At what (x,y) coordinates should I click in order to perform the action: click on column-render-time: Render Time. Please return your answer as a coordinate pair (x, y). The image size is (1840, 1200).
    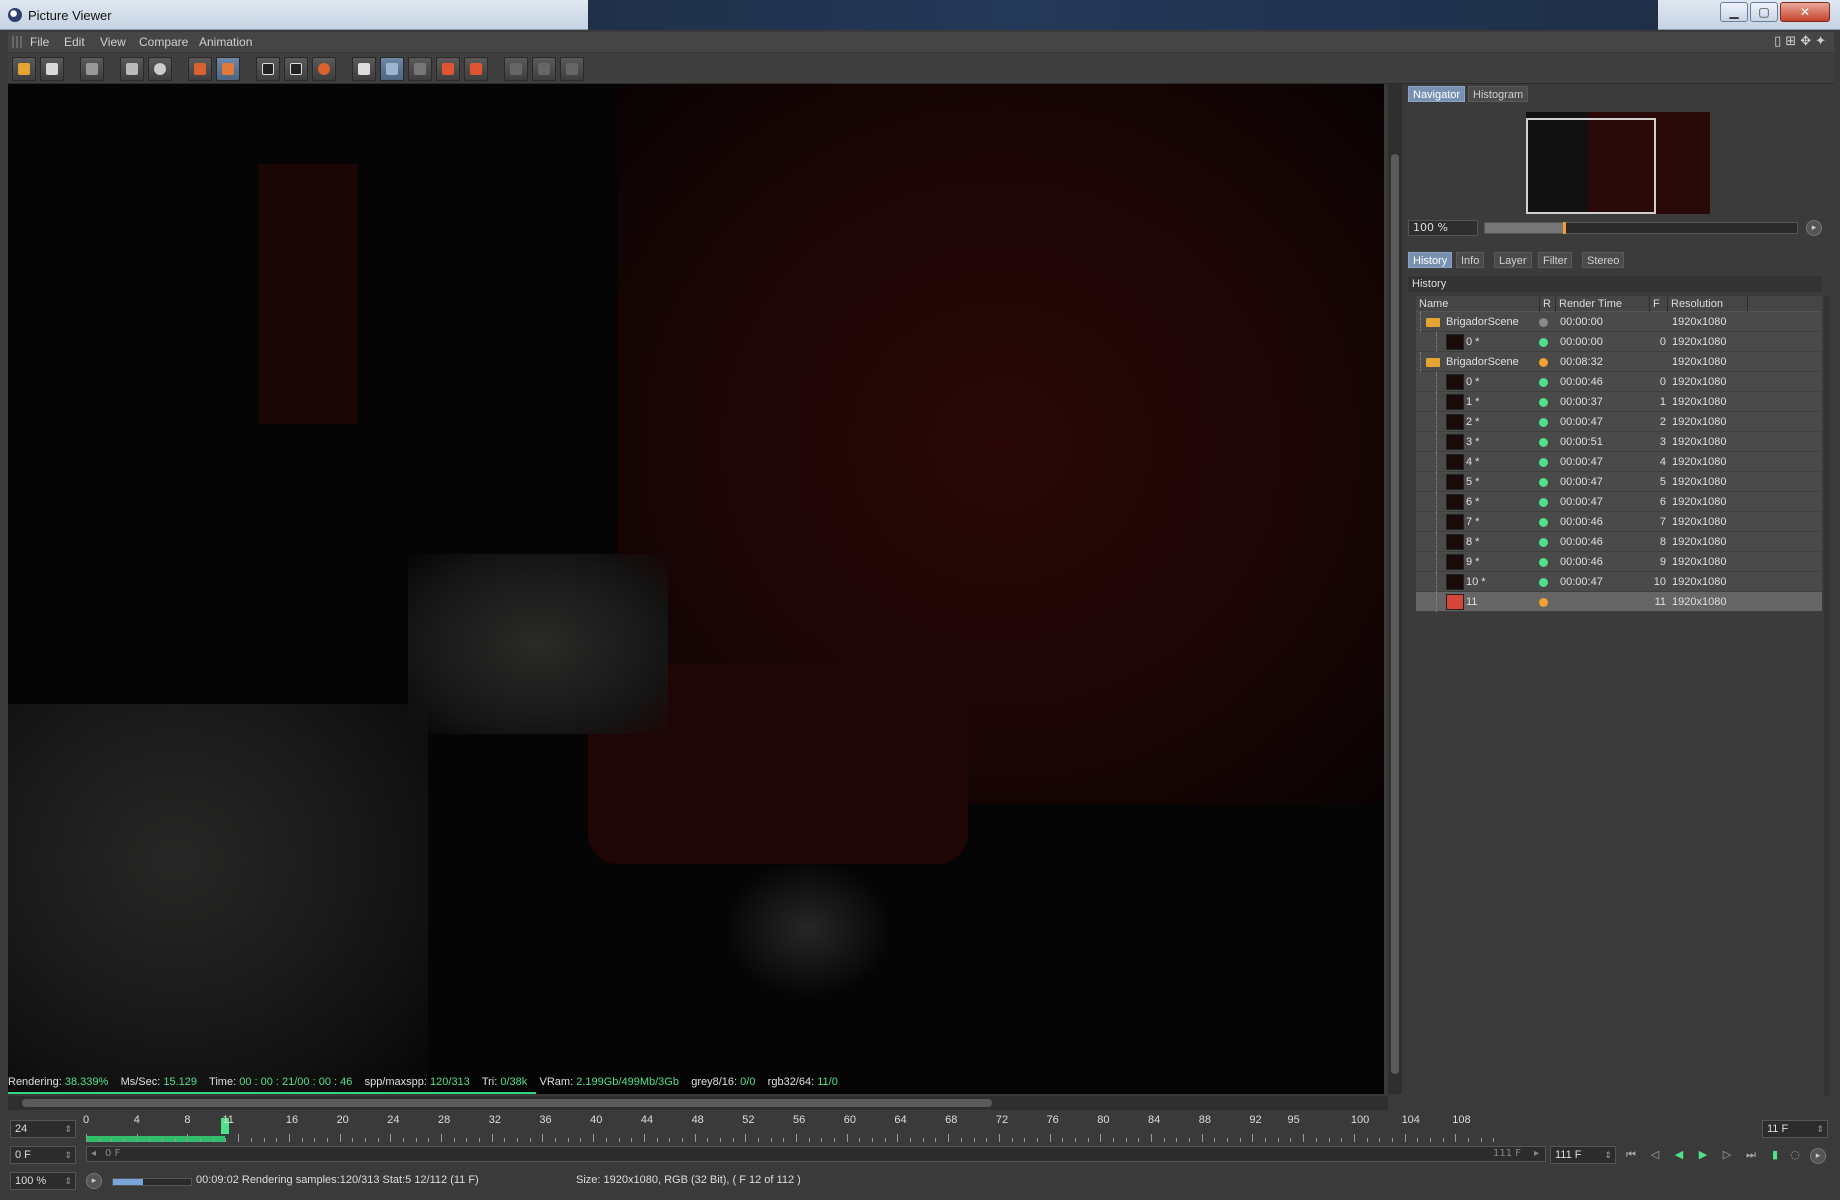
    Looking at the image, I should click on (1603, 304).